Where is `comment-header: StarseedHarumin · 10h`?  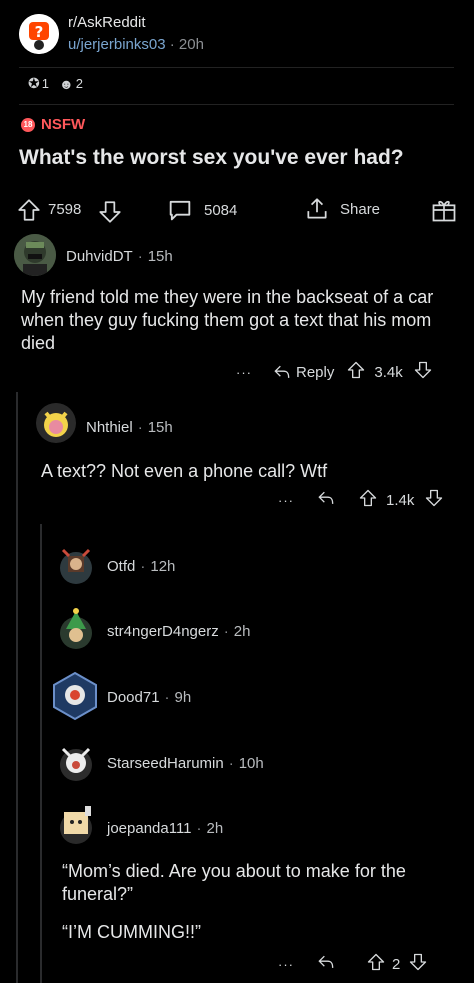 comment-header: StarseedHarumin · 10h is located at coordinates (185, 763).